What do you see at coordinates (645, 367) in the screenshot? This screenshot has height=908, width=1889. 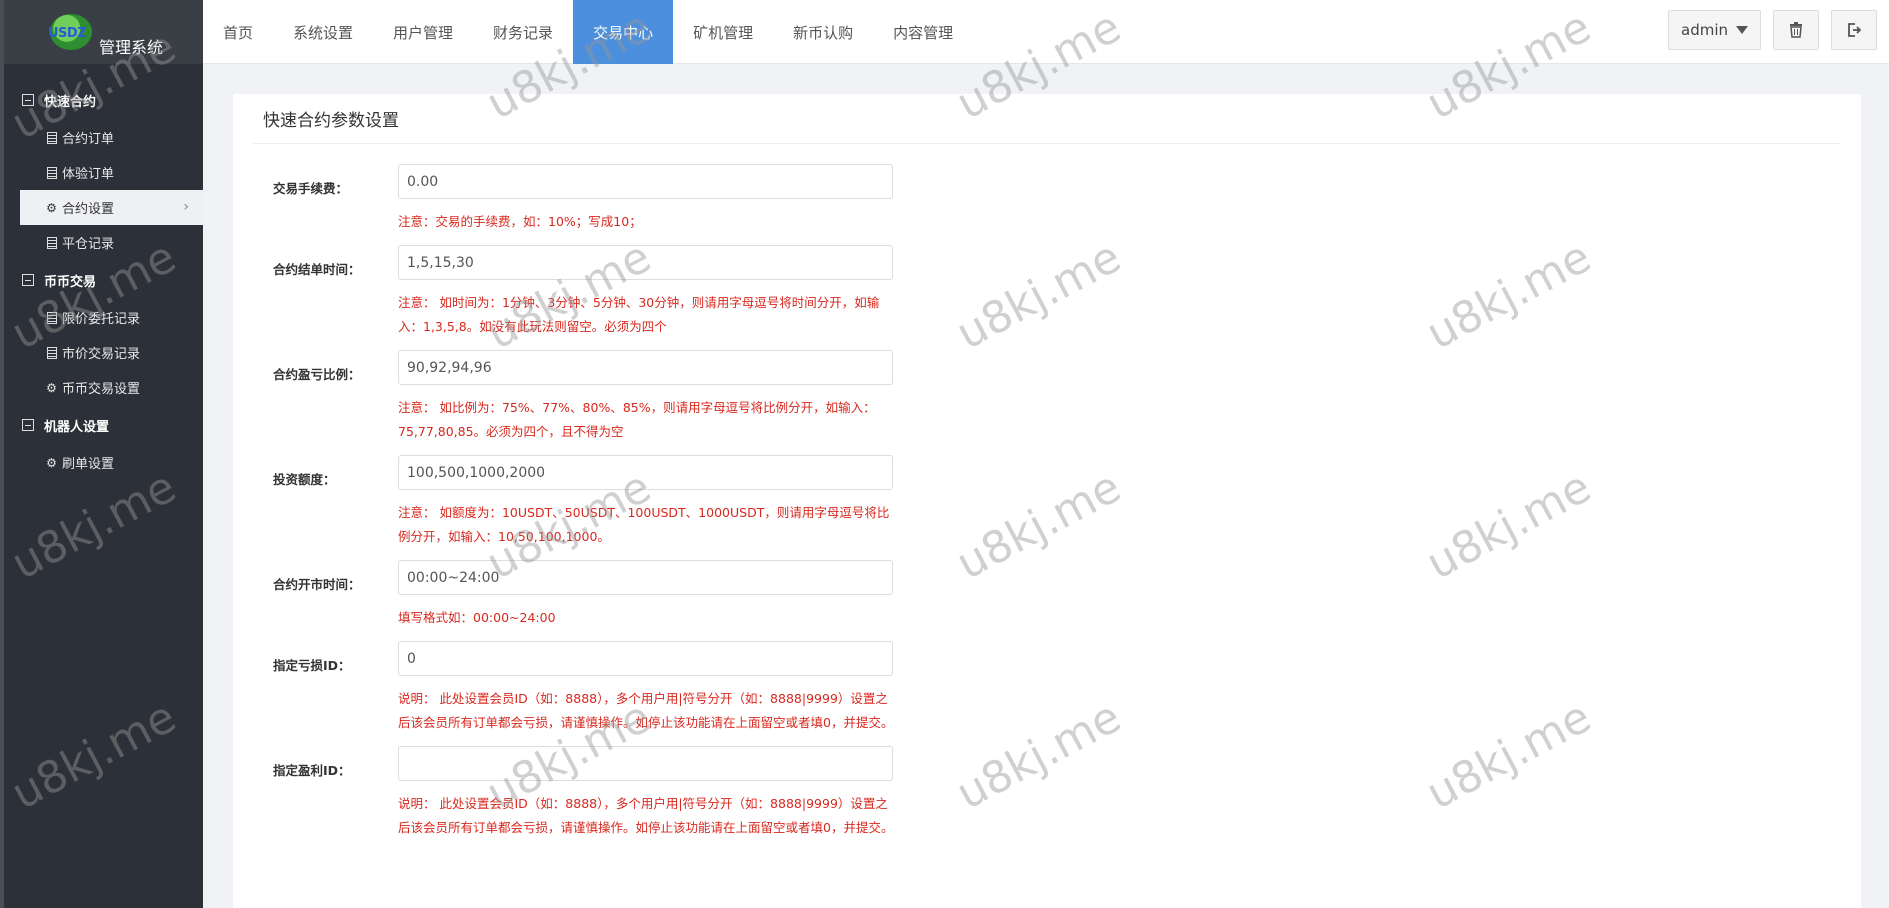 I see `profit-ratio-input` at bounding box center [645, 367].